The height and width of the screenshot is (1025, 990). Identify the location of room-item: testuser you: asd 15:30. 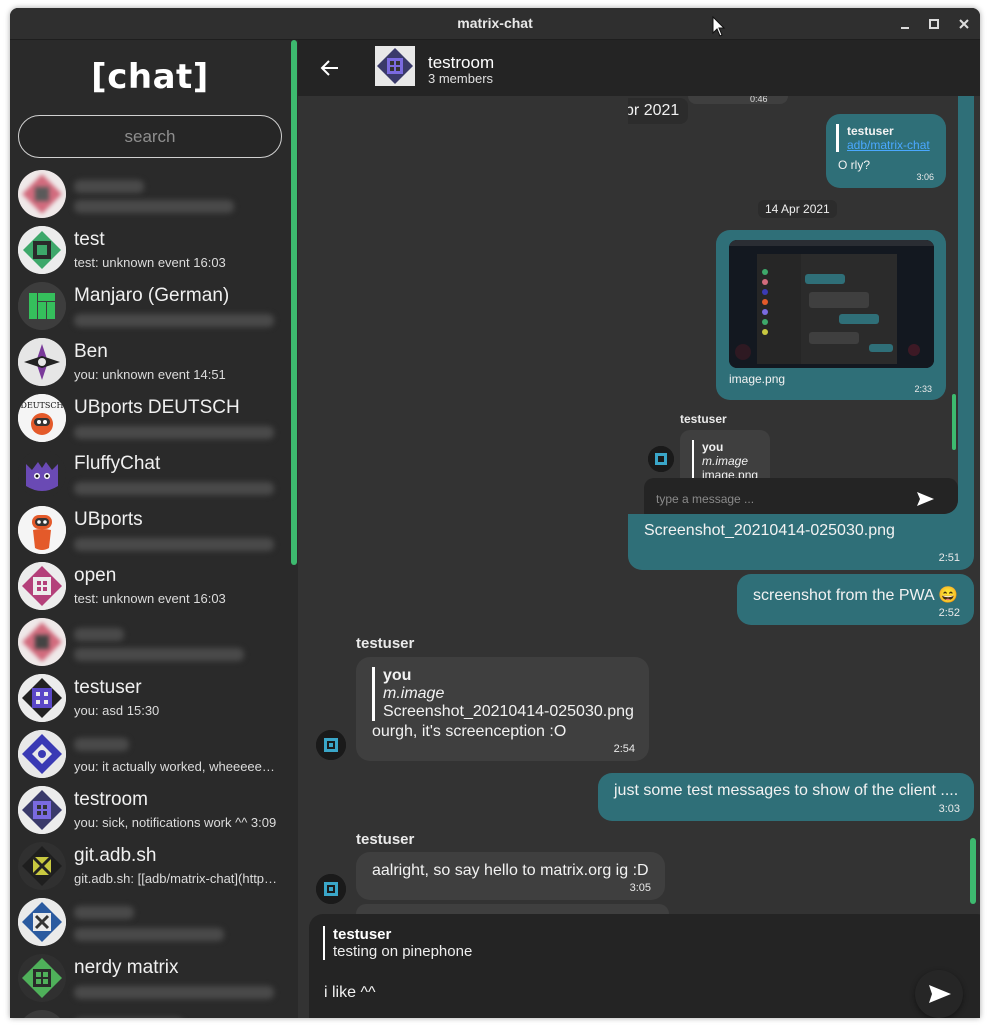
(150, 698).